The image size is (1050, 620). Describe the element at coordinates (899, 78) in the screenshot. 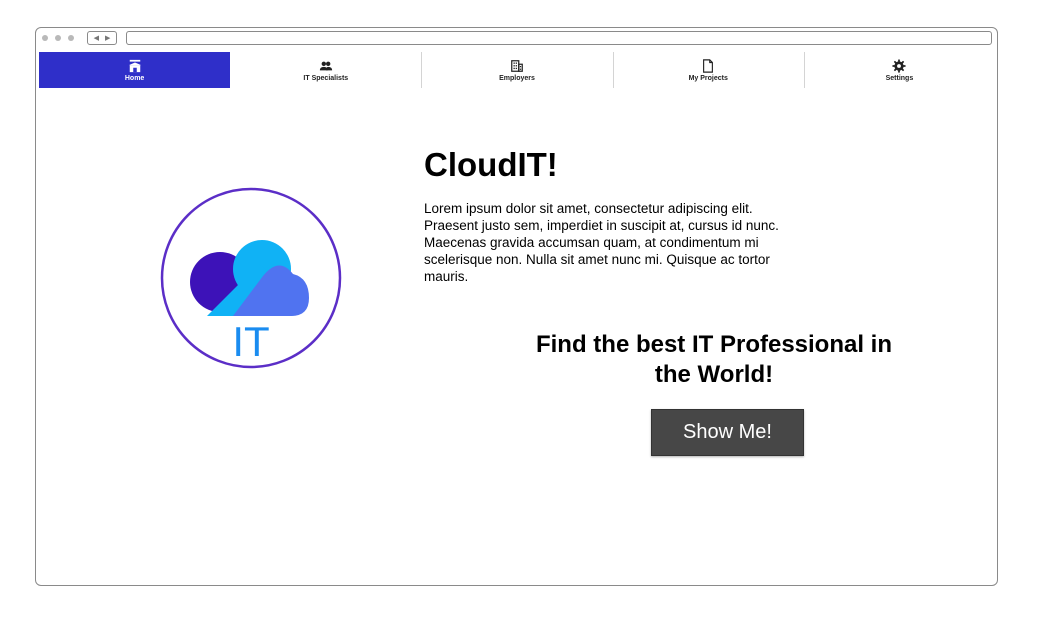

I see `nav-tab-label: Settings` at that location.